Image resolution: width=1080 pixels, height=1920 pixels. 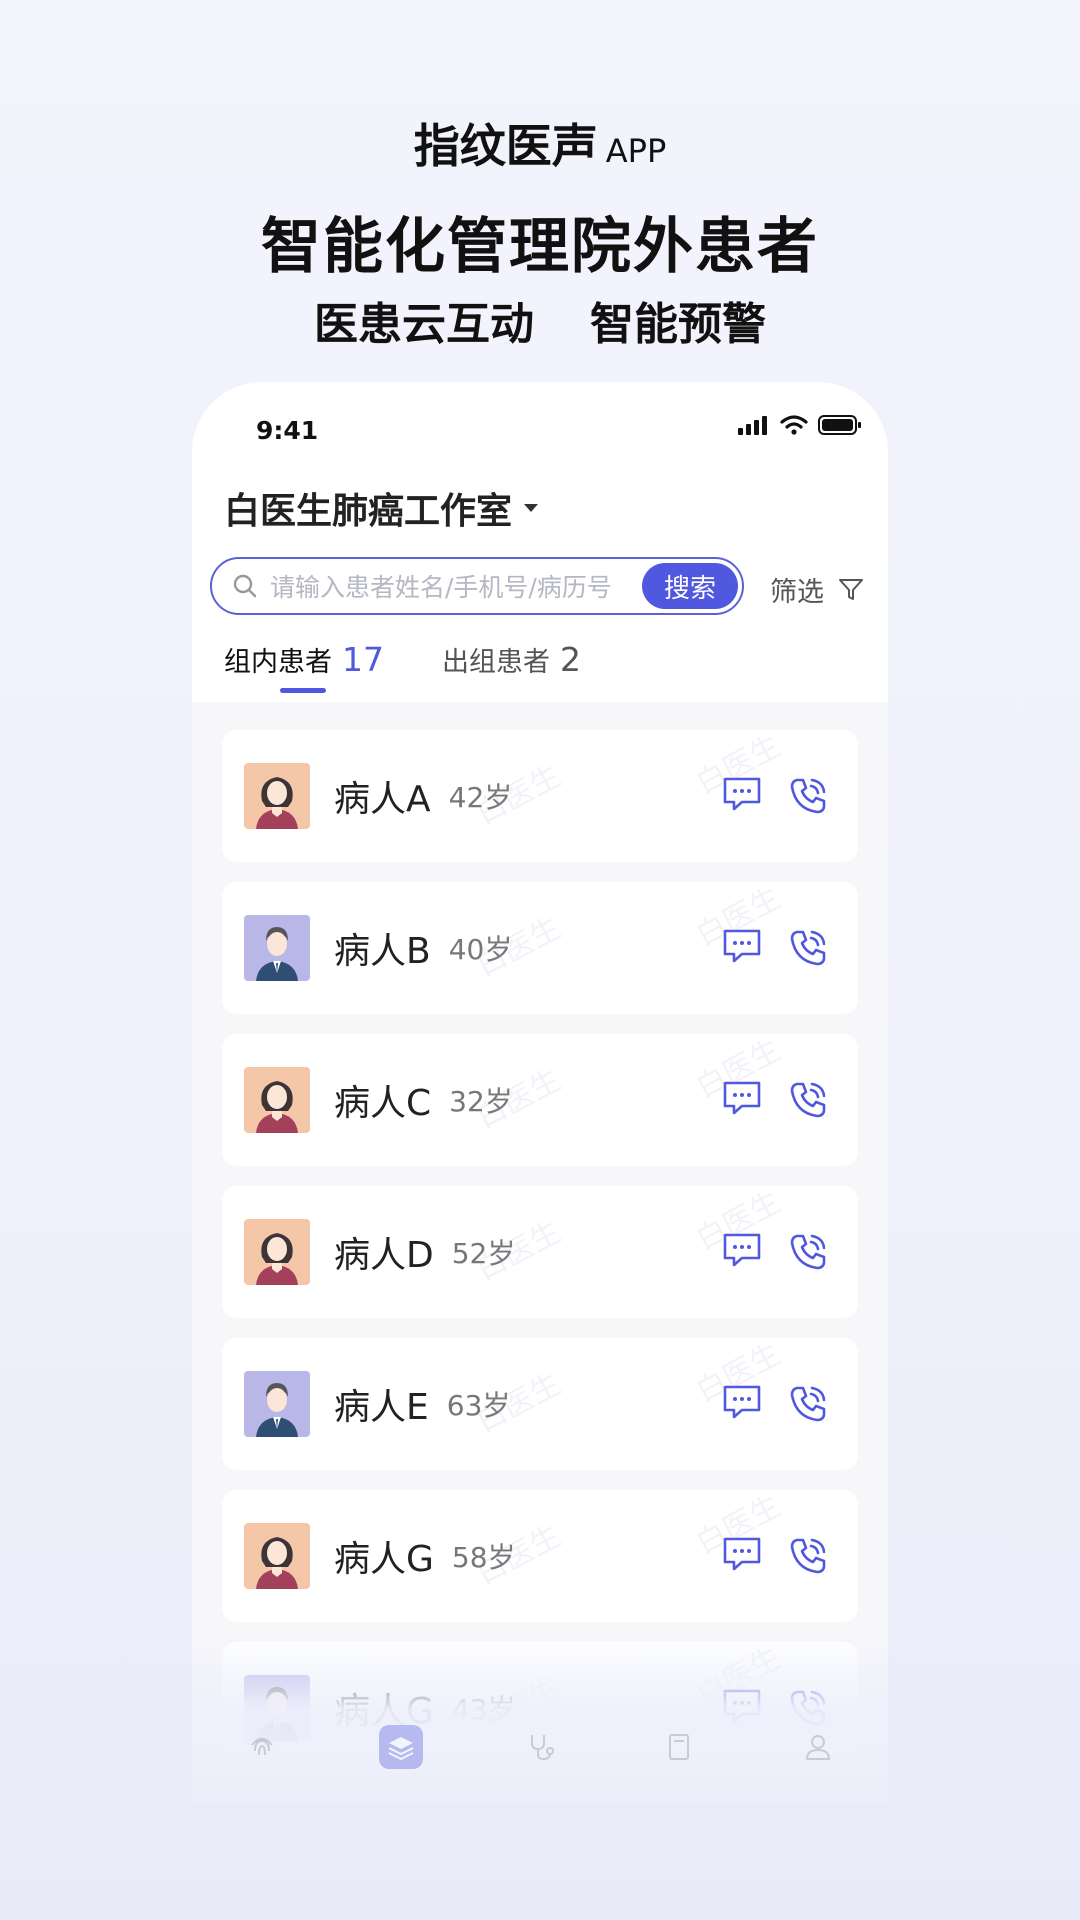 I want to click on studio-selector: 白医生肺癌工作室, so click(x=381, y=508).